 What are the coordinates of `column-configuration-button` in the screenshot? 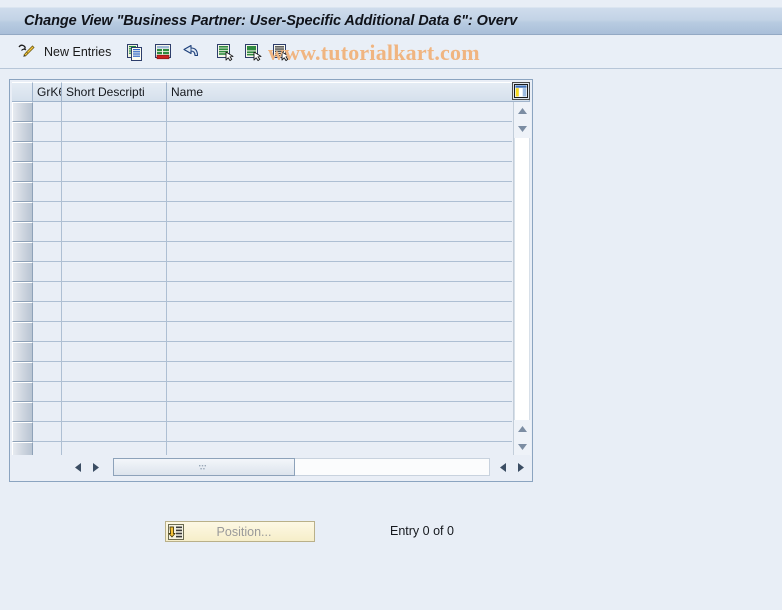 It's located at (521, 91).